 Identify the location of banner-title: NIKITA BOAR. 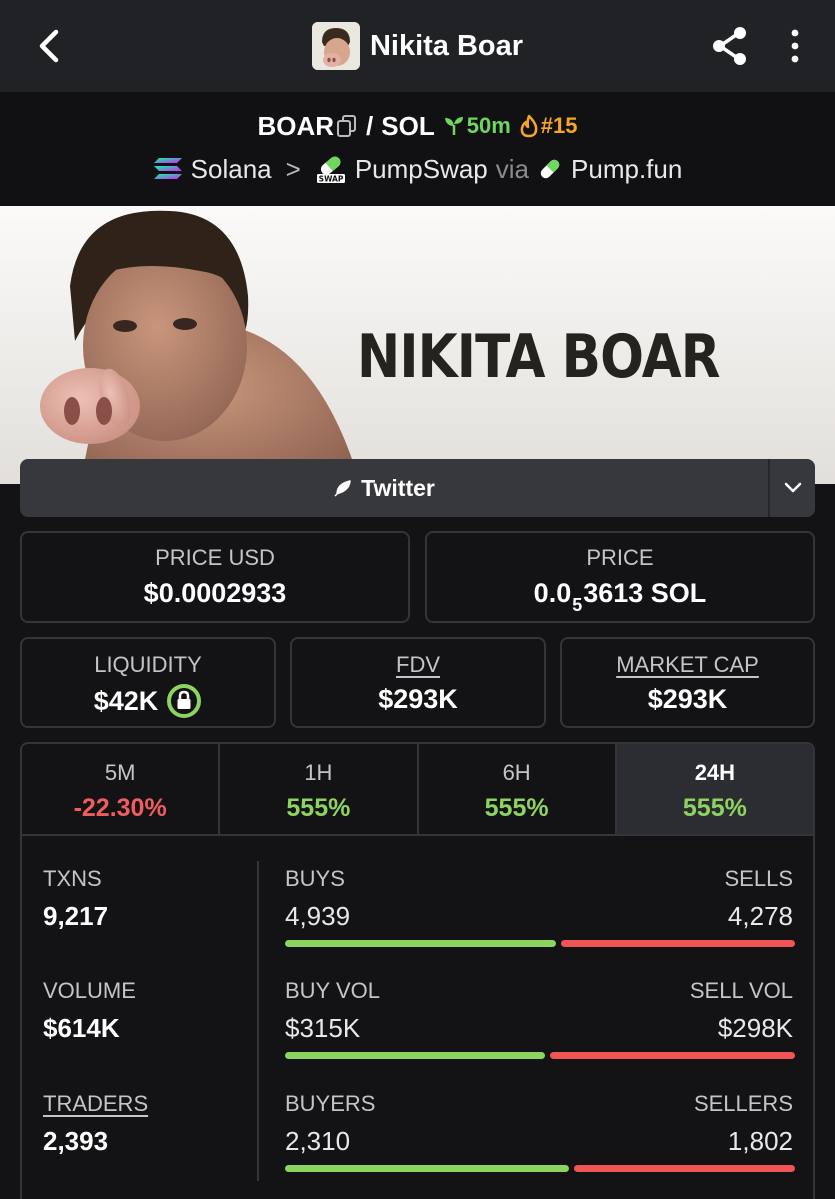
(539, 357).